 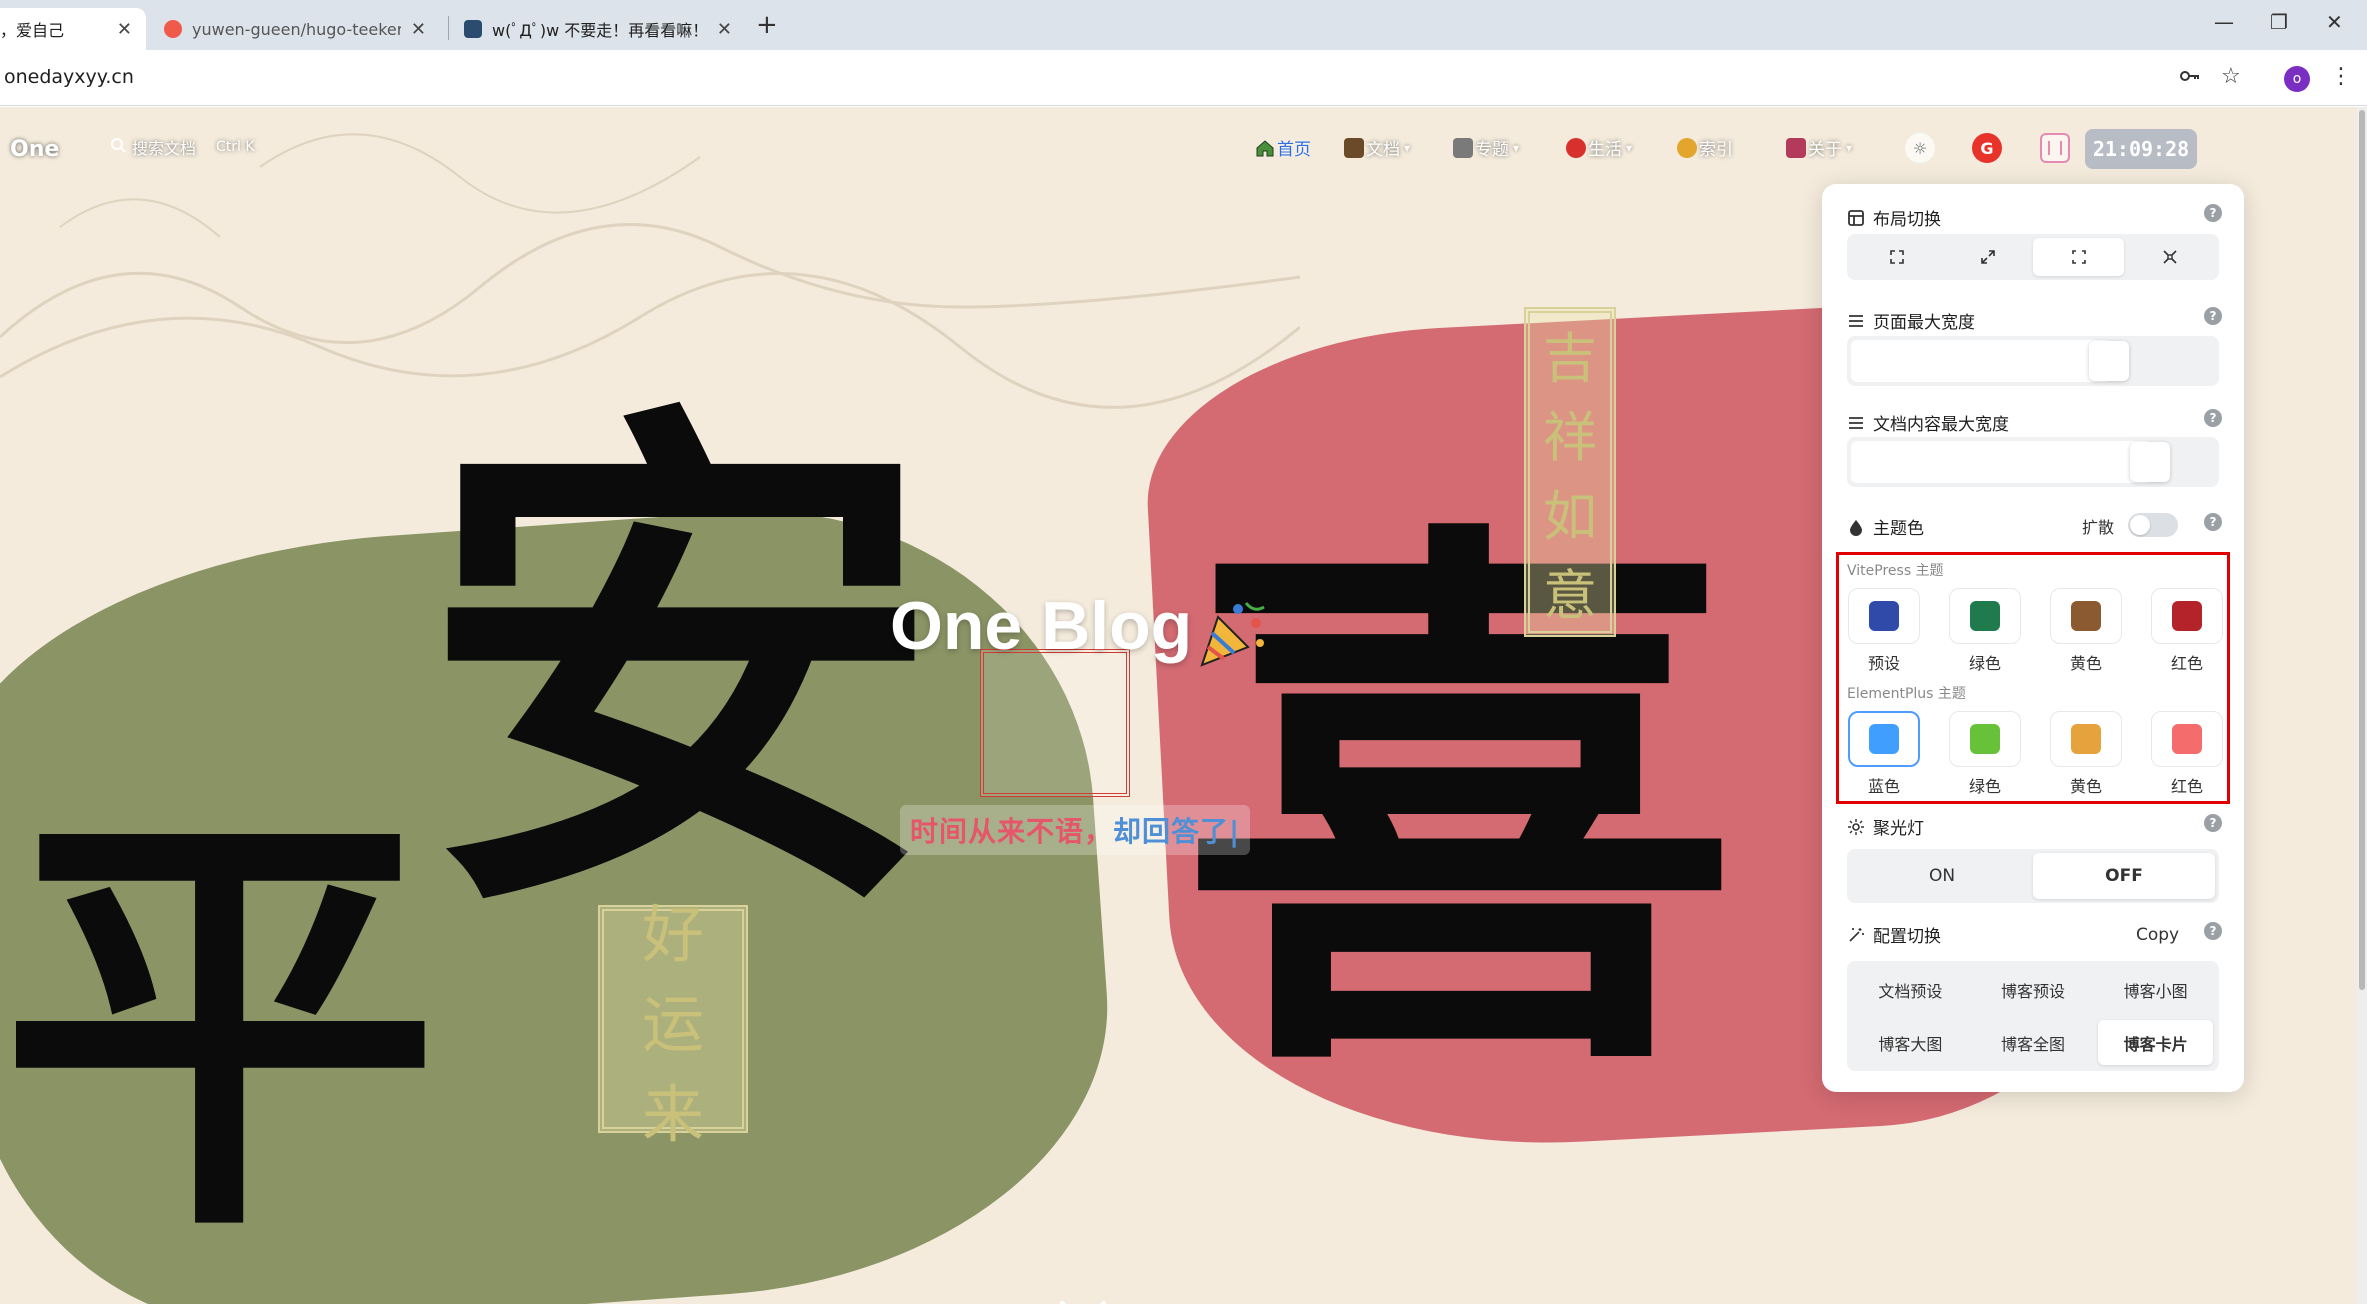 I want to click on more-menu-icon: ⋮, so click(x=2341, y=76).